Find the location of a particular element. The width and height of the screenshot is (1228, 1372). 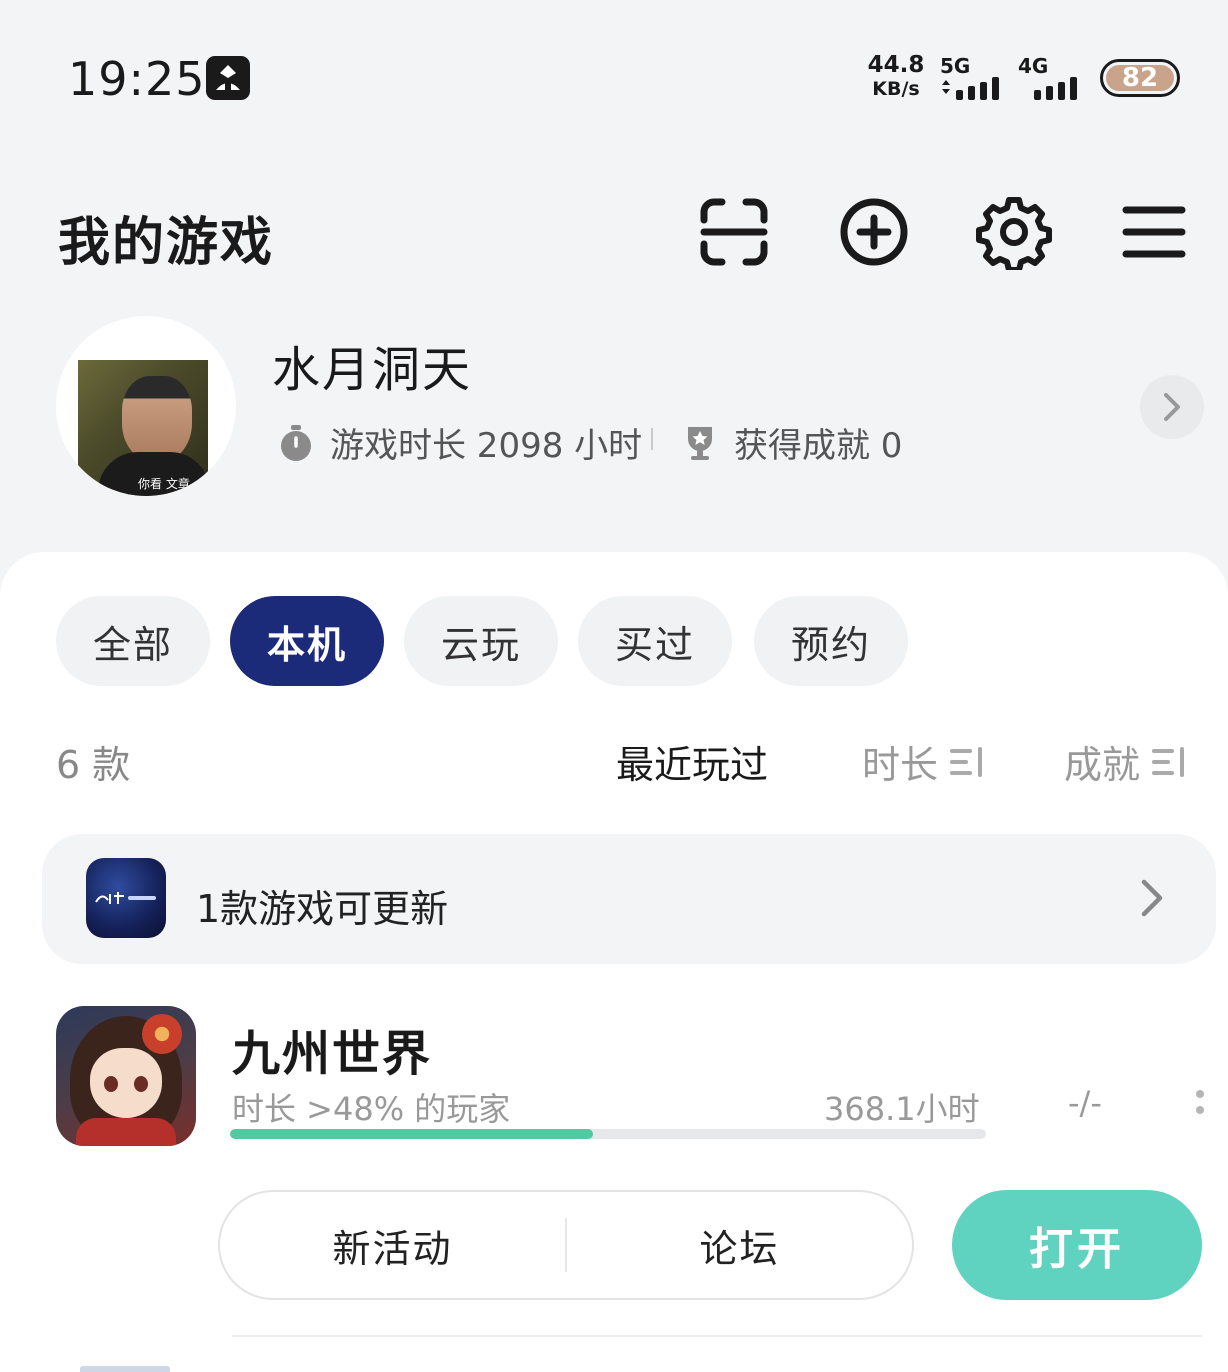

signal-4g: 4G is located at coordinates (1052, 78).